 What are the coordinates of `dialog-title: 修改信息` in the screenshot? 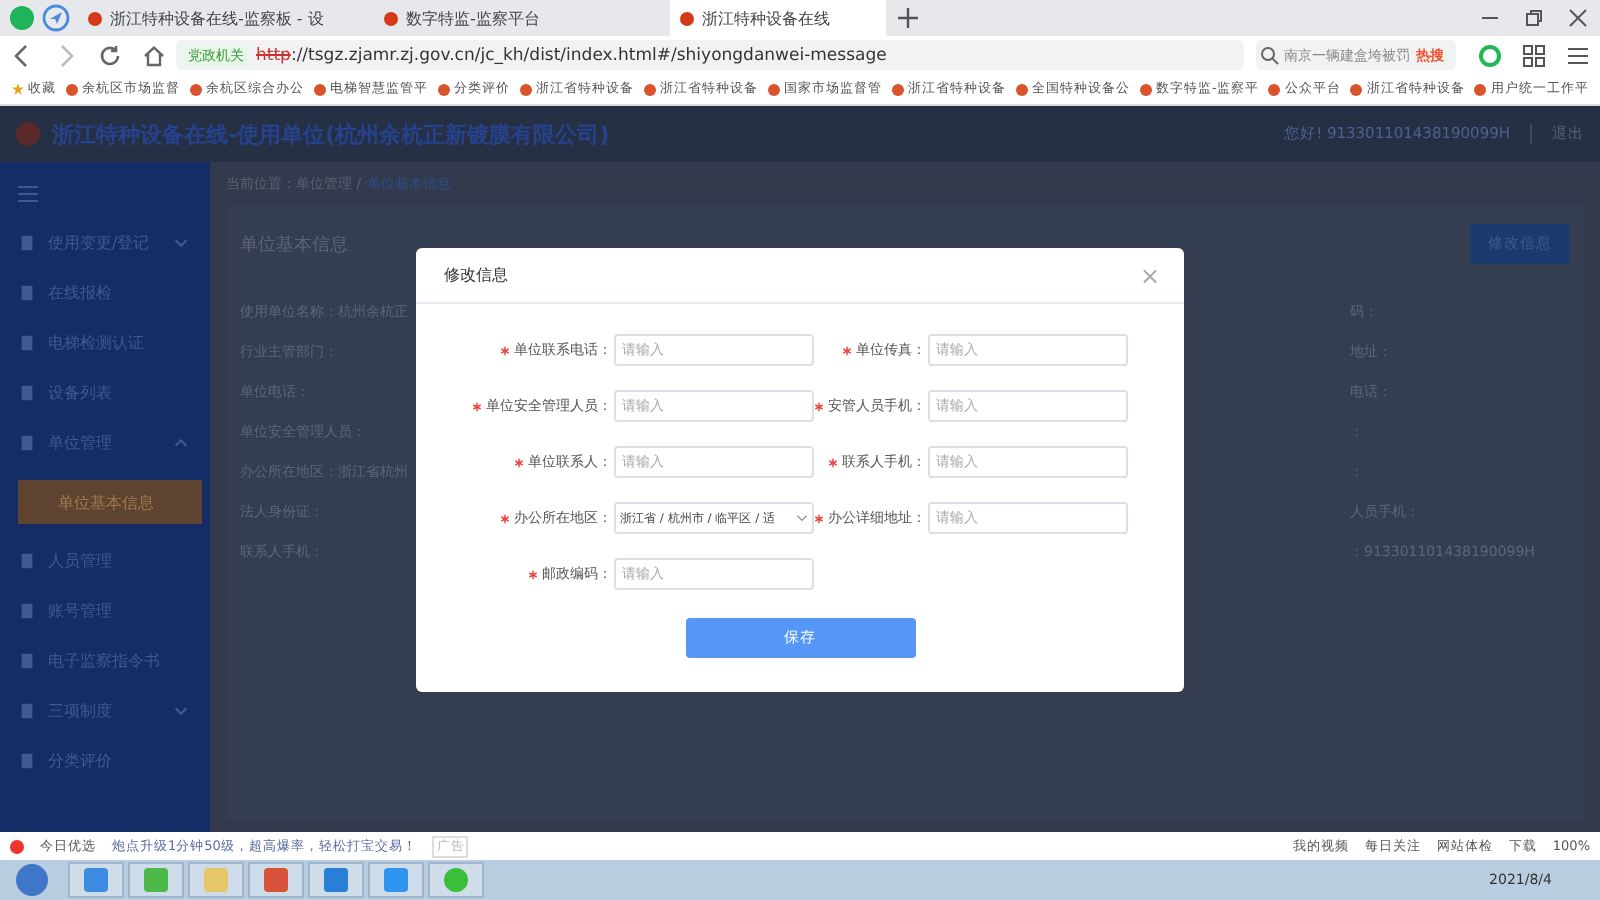 It's located at (476, 275).